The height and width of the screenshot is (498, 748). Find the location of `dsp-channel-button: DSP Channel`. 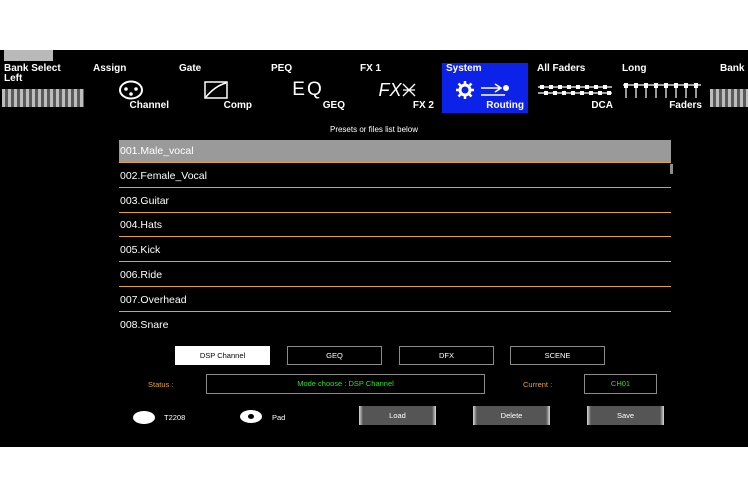

dsp-channel-button: DSP Channel is located at coordinates (222, 355).